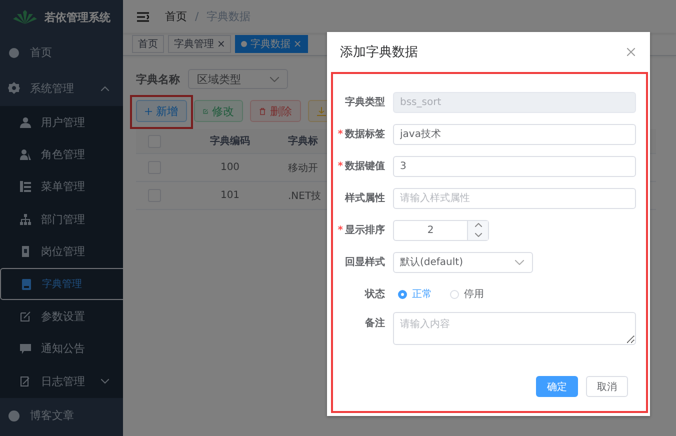 Image resolution: width=676 pixels, height=436 pixels. Describe the element at coordinates (365, 102) in the screenshot. I see `field-label: 字典类型` at that location.